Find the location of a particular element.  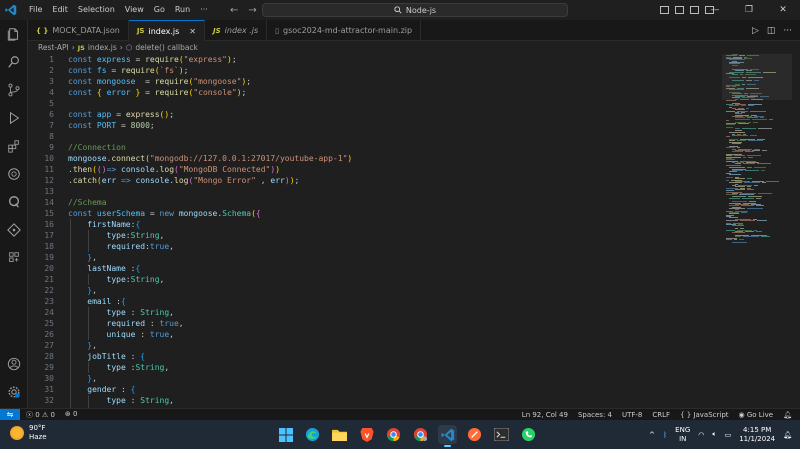

line-number: 10 is located at coordinates (49, 158).